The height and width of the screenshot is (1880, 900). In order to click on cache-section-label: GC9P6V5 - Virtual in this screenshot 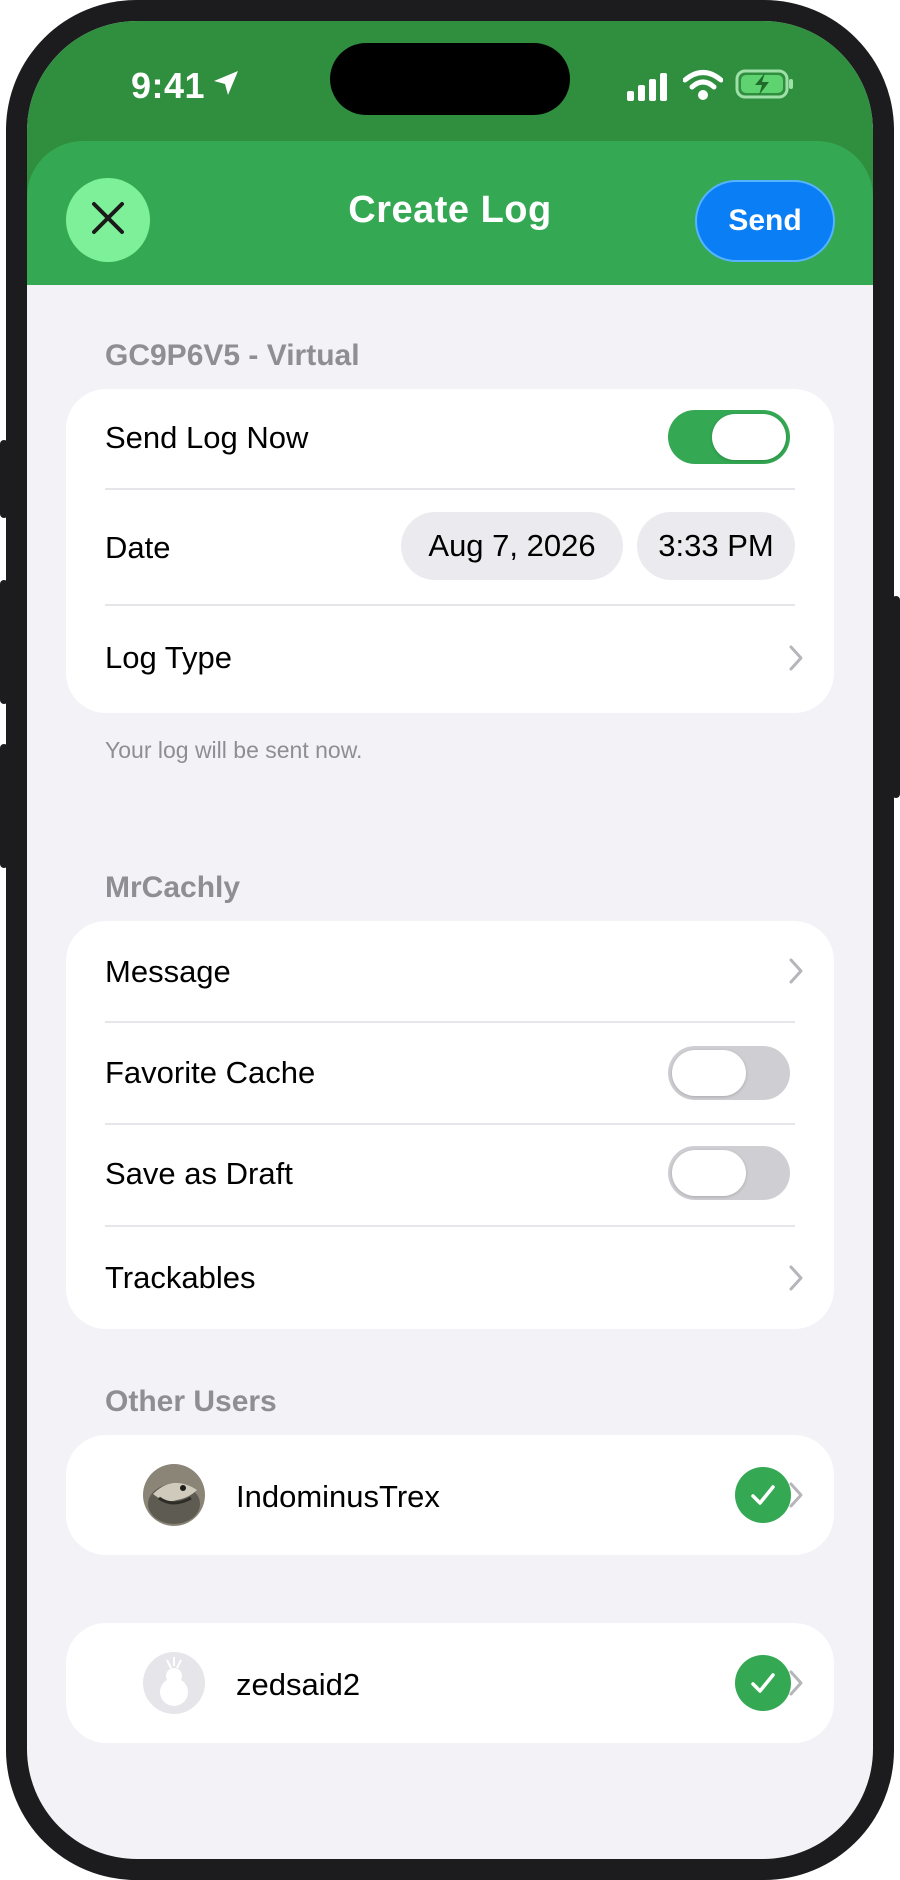, I will do `click(232, 355)`.